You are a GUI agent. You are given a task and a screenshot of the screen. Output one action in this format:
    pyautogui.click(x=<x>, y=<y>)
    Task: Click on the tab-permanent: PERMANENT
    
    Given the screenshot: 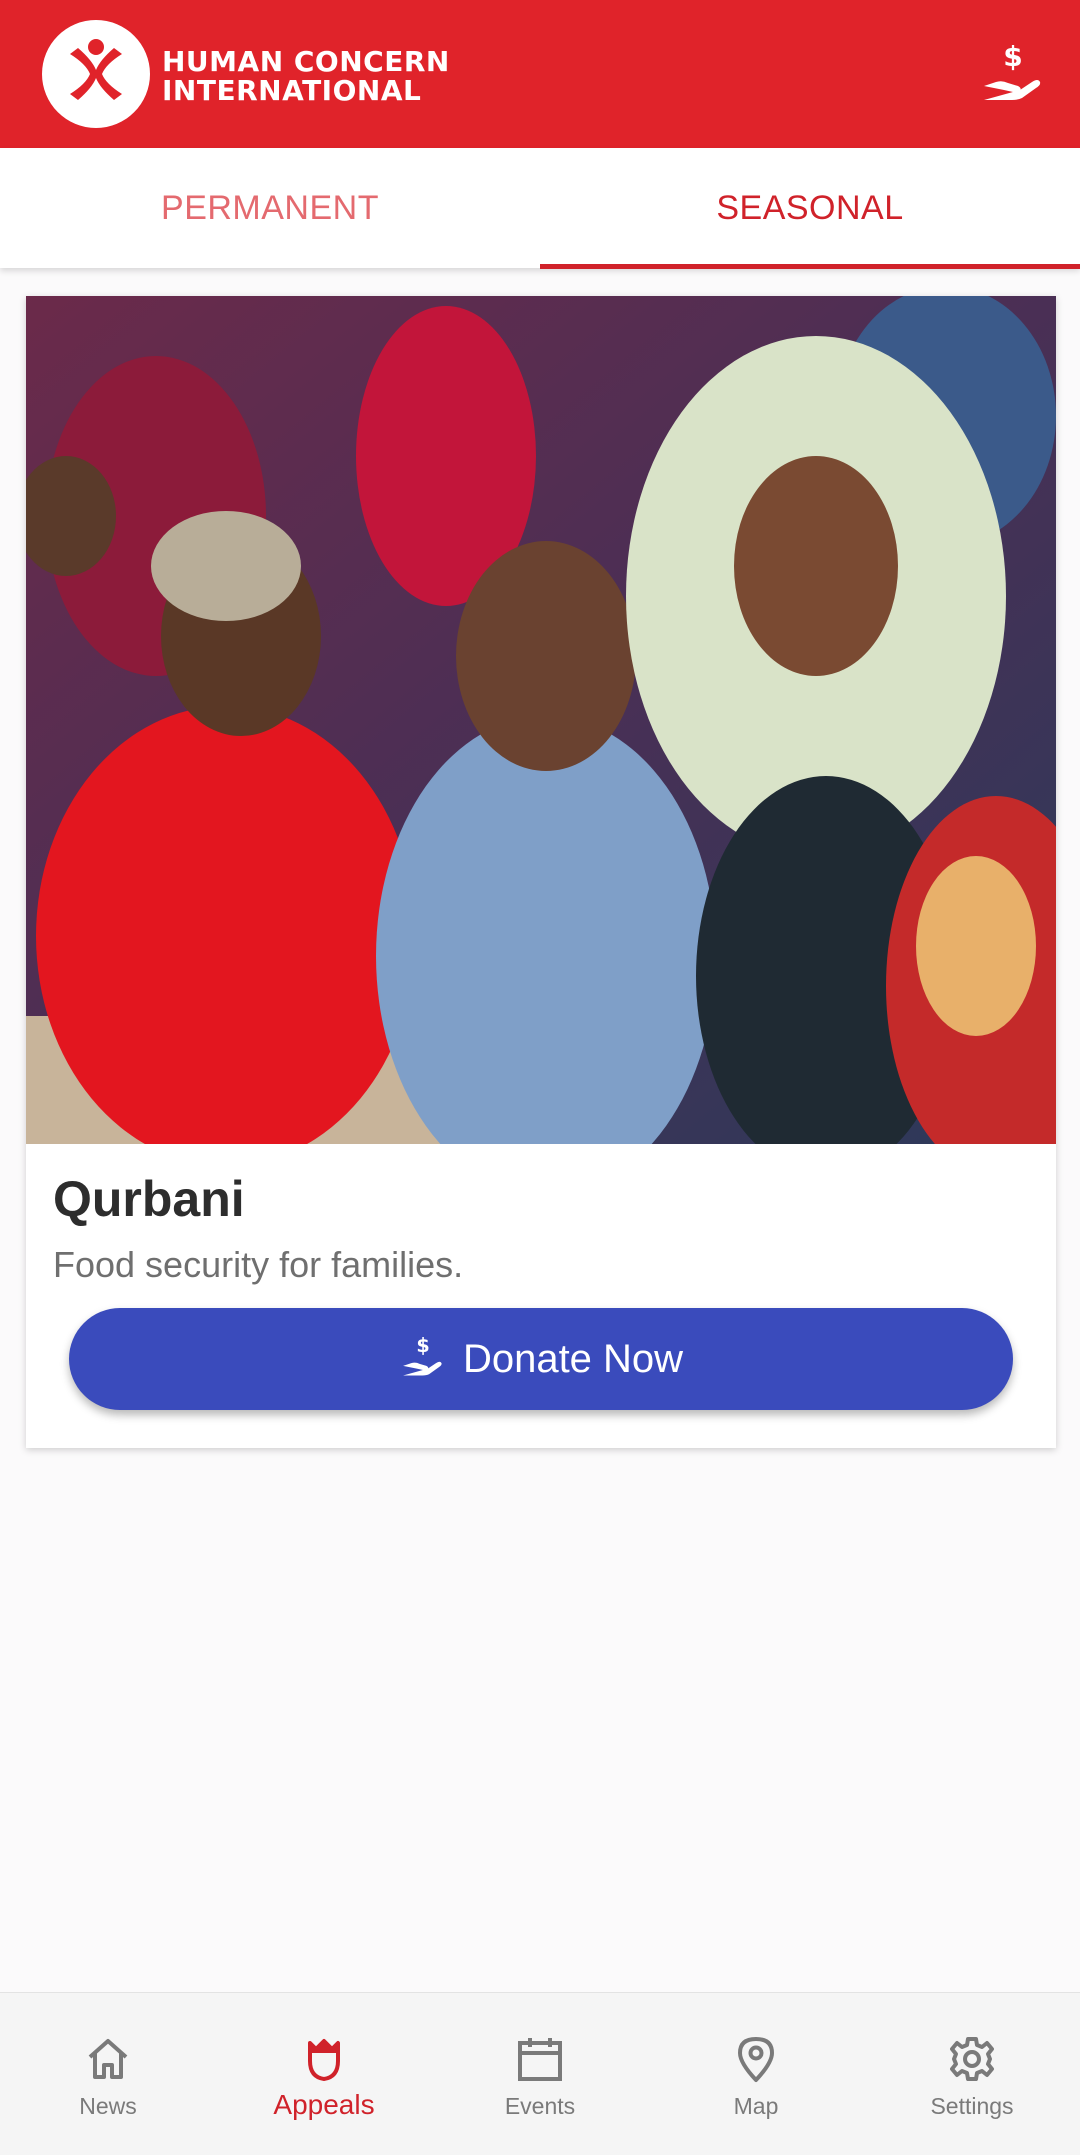 What is the action you would take?
    pyautogui.click(x=270, y=208)
    